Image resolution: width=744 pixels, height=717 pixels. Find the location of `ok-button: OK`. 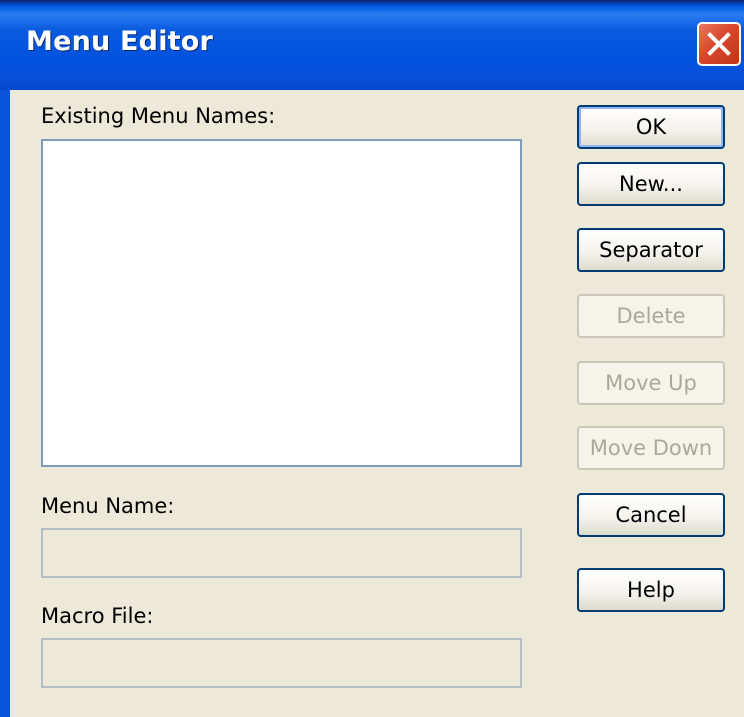

ok-button: OK is located at coordinates (651, 127).